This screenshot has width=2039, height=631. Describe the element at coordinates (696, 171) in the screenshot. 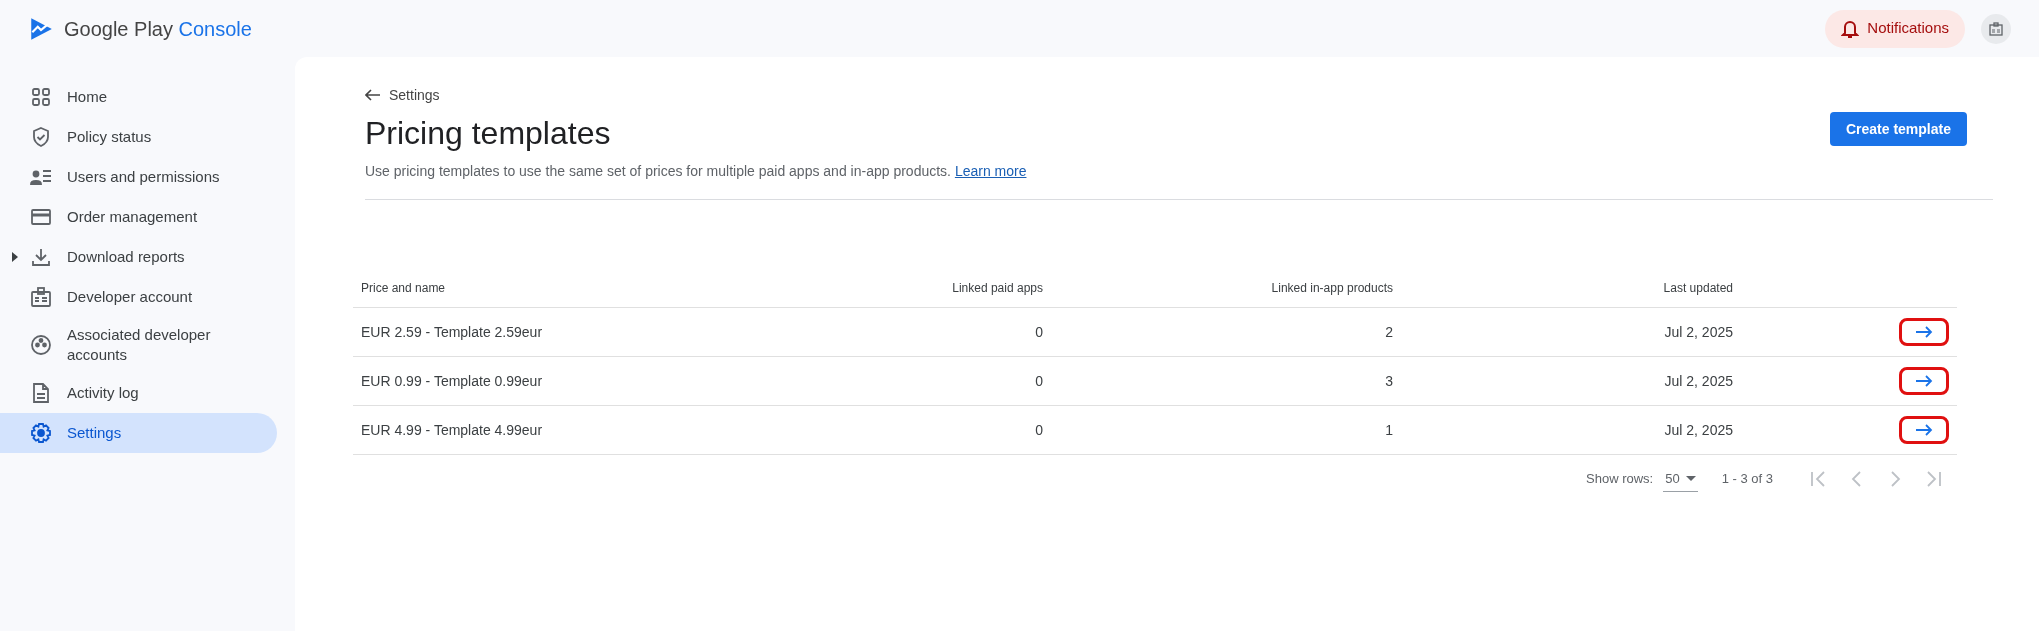

I see `page-description: Use pricing templates to use the same set of prices for multiple paid apps and in-app products. Learn more` at that location.